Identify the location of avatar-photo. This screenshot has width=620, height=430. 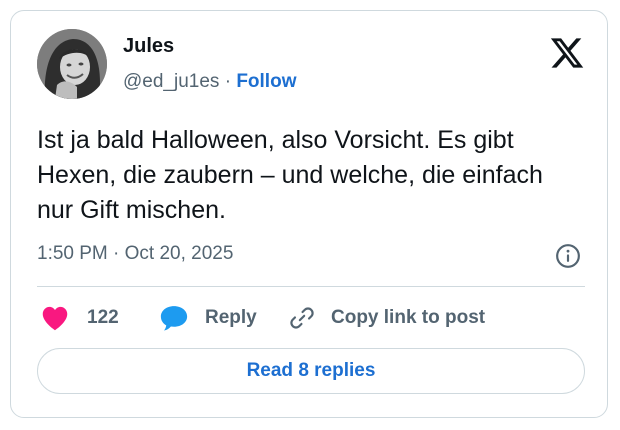
(72, 64).